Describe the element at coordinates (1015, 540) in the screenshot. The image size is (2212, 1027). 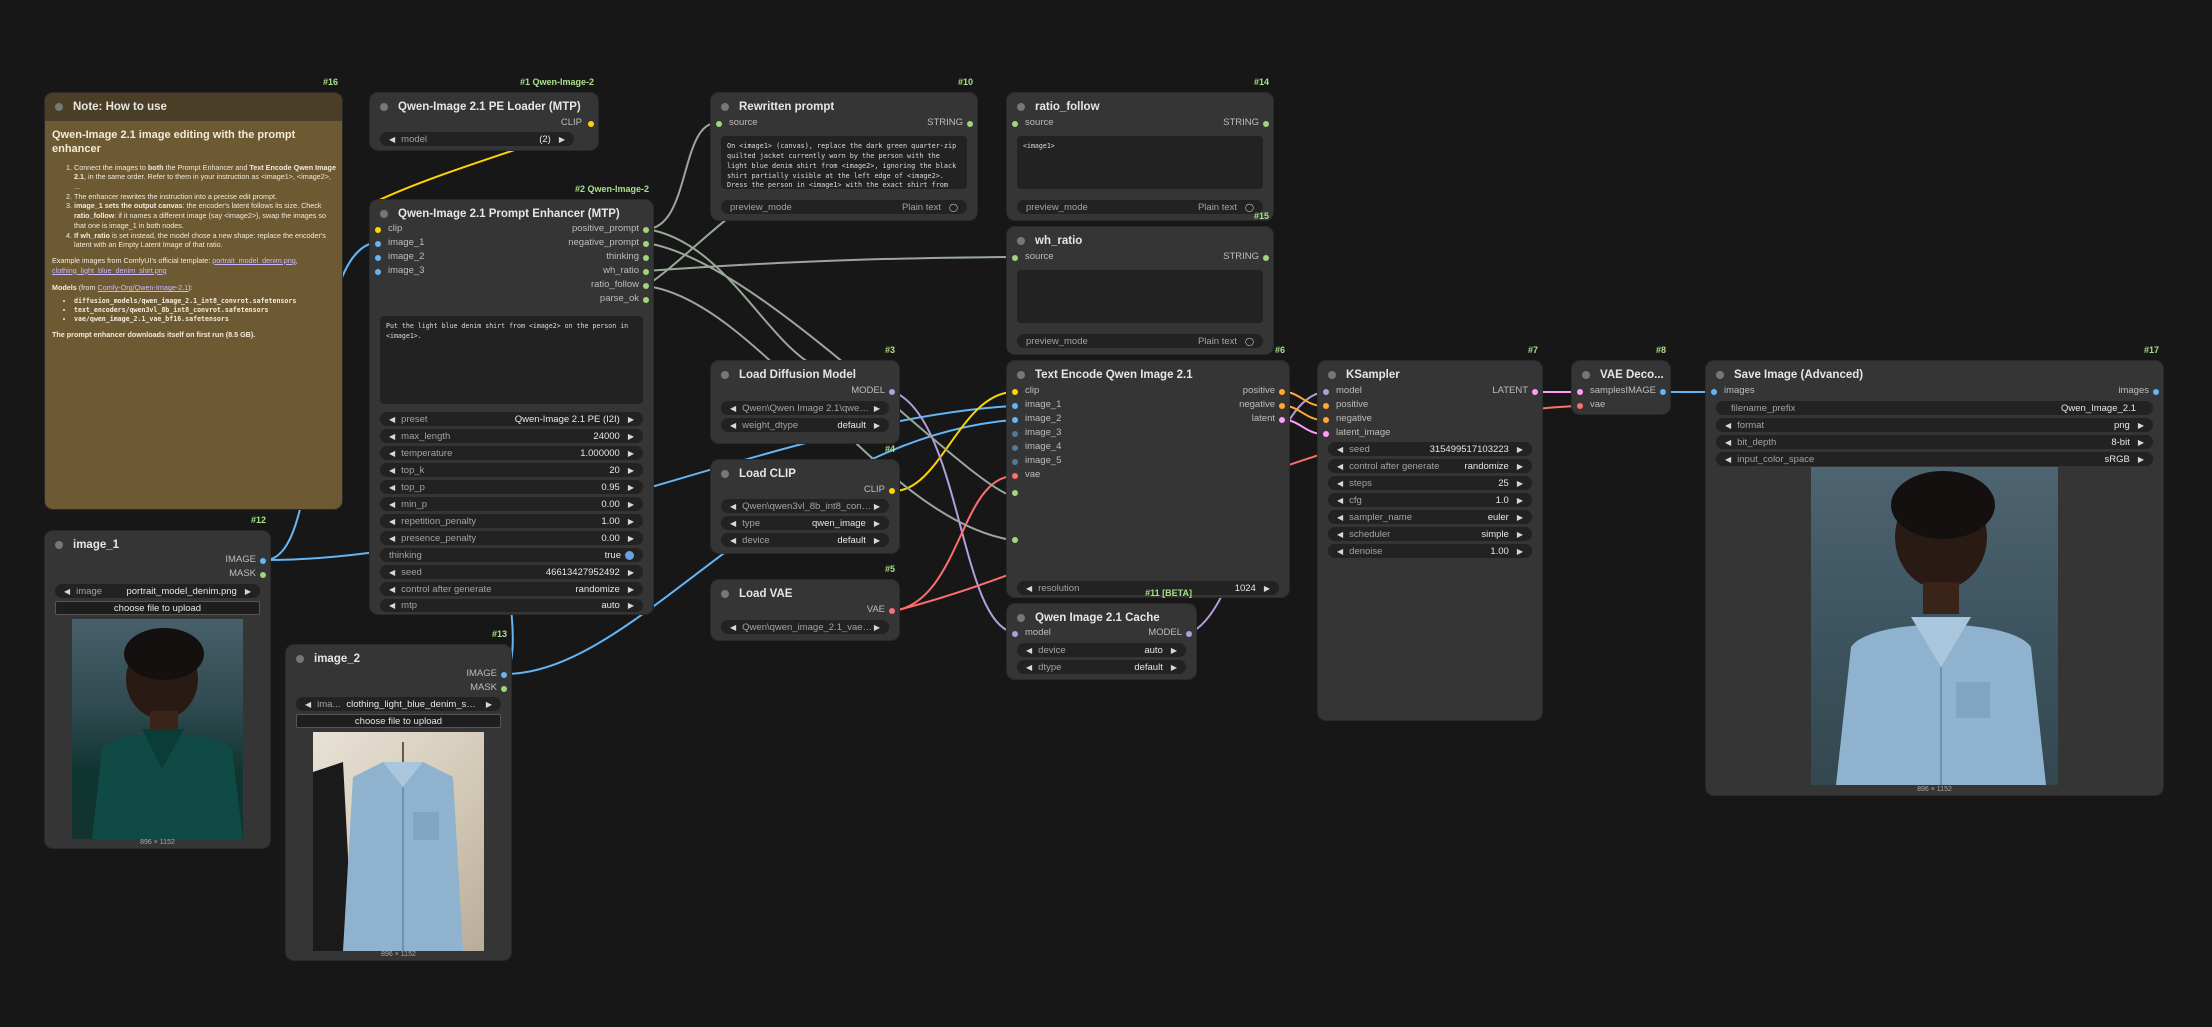
I see `negative-prompt-input-port` at that location.